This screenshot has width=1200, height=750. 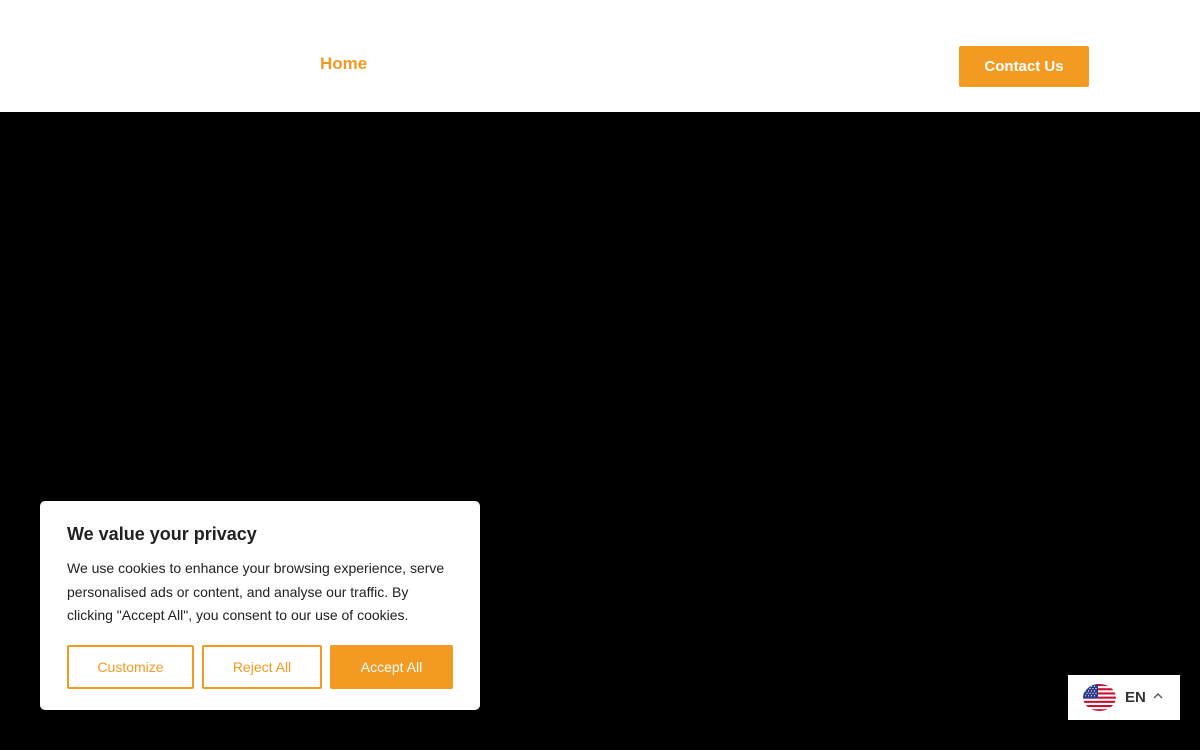 I want to click on reject-all-button: Reject All, so click(x=262, y=667).